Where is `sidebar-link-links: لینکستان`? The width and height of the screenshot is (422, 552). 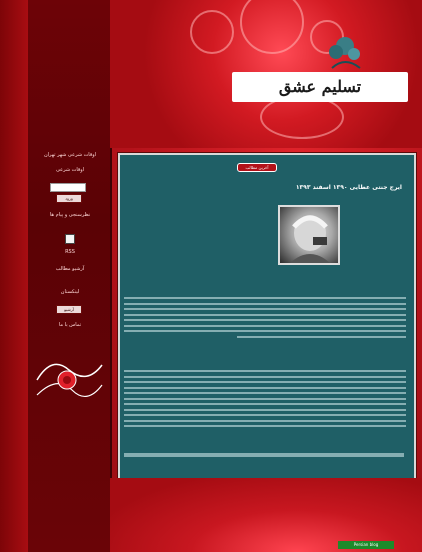
sidebar-link-links: لینکستان is located at coordinates (70, 292).